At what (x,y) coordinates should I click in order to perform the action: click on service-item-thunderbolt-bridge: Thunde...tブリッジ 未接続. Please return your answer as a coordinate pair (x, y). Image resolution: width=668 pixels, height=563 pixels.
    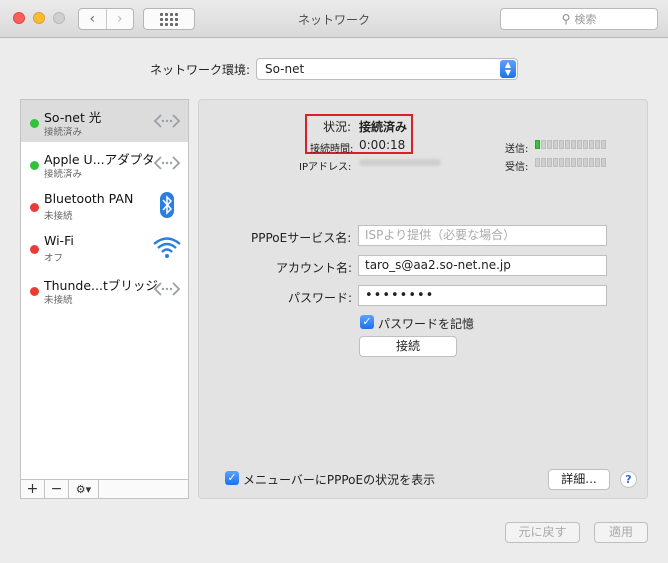
    Looking at the image, I should click on (104, 289).